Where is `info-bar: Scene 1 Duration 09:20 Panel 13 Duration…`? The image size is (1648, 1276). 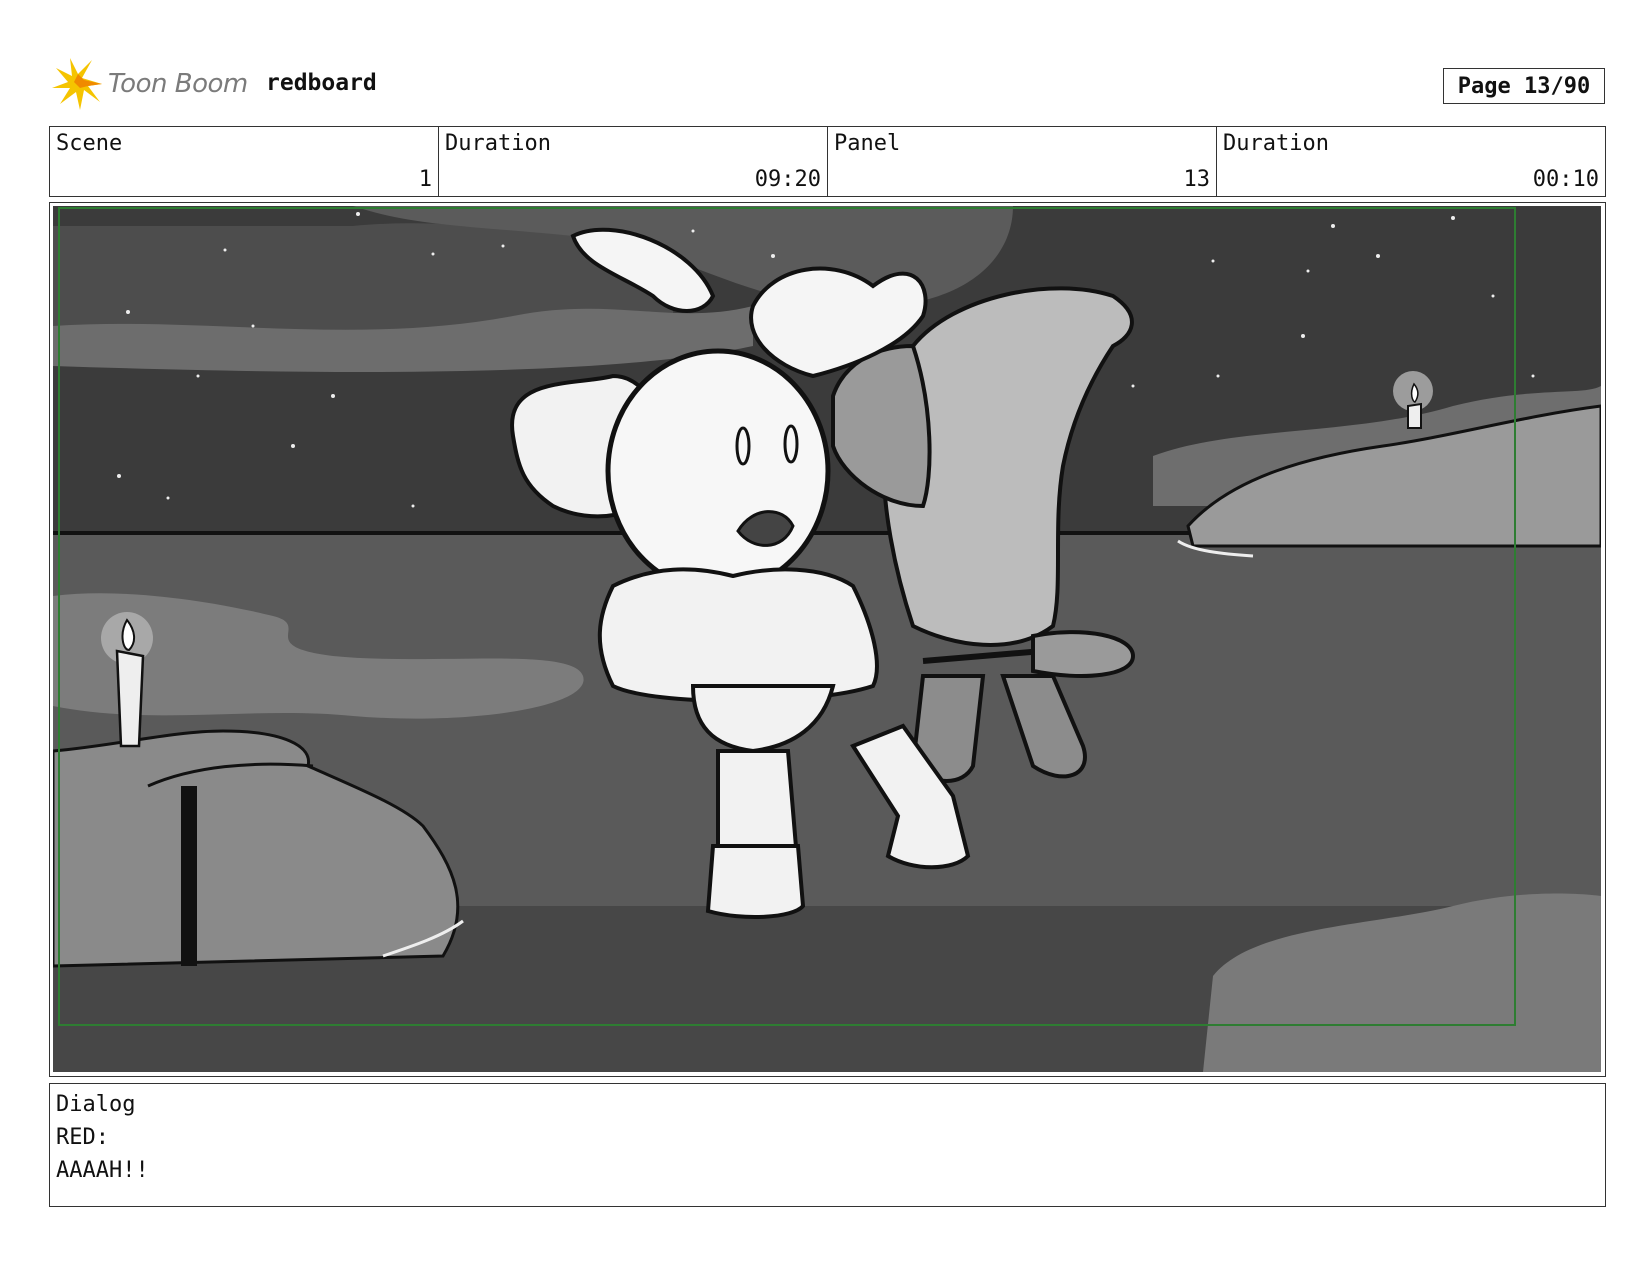
info-bar: Scene 1 Duration 09:20 Panel 13 Duration… is located at coordinates (827, 161).